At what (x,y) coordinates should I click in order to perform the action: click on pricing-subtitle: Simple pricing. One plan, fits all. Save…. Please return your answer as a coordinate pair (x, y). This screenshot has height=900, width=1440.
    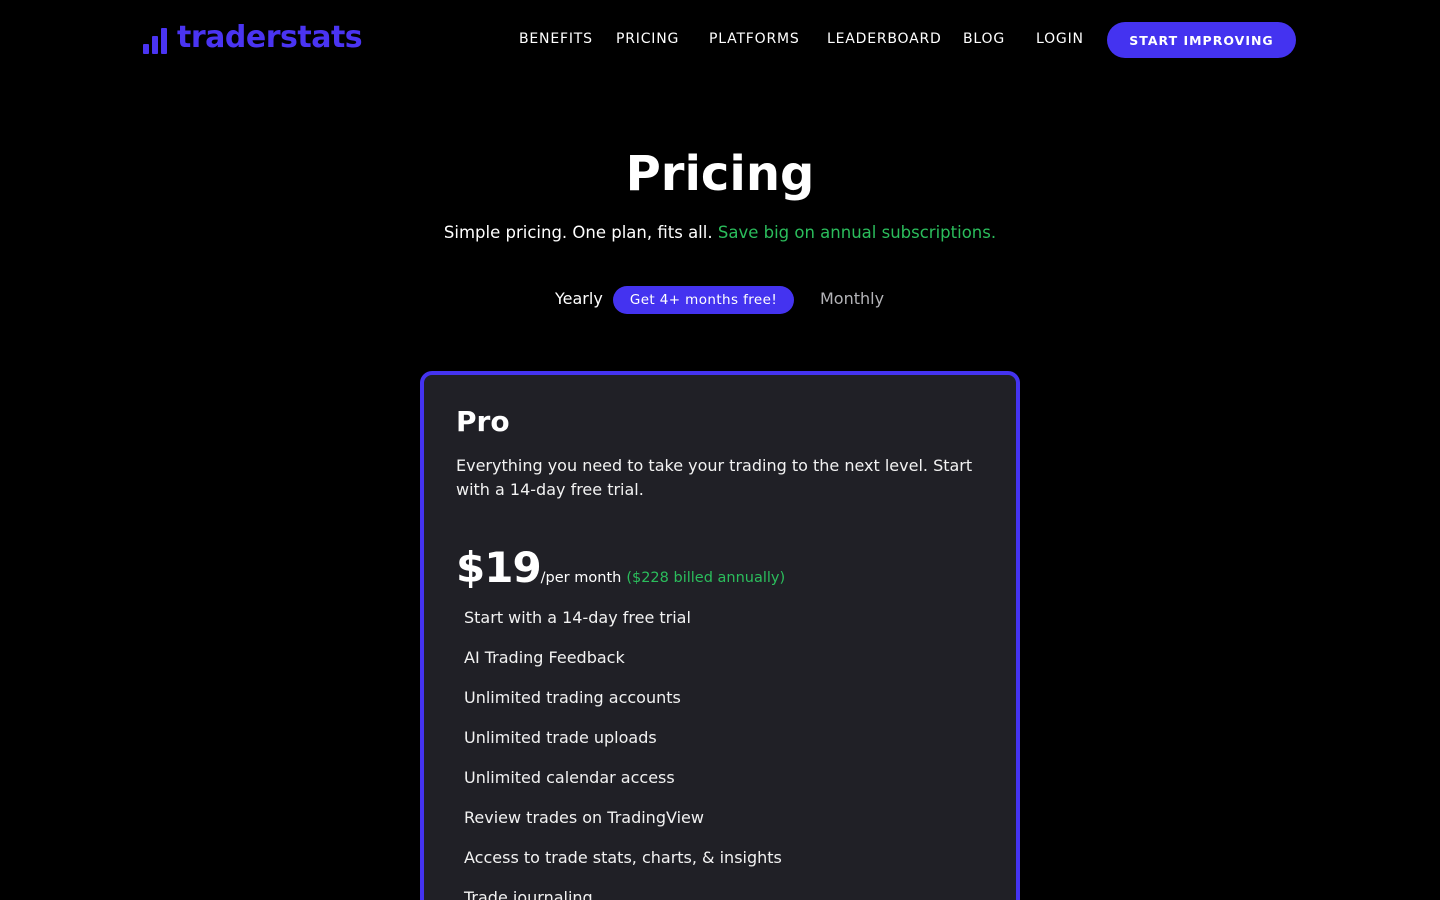
    Looking at the image, I should click on (720, 233).